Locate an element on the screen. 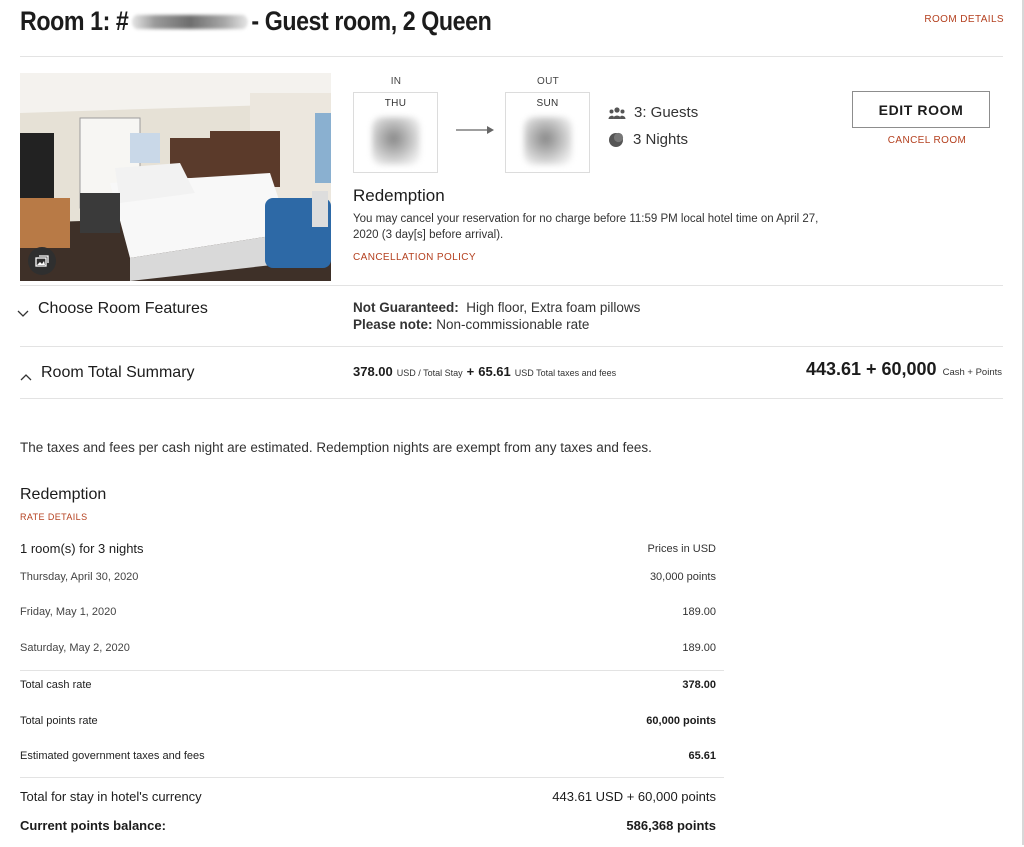 This screenshot has height=847, width=1024. total-value: 378.00 is located at coordinates (699, 685).